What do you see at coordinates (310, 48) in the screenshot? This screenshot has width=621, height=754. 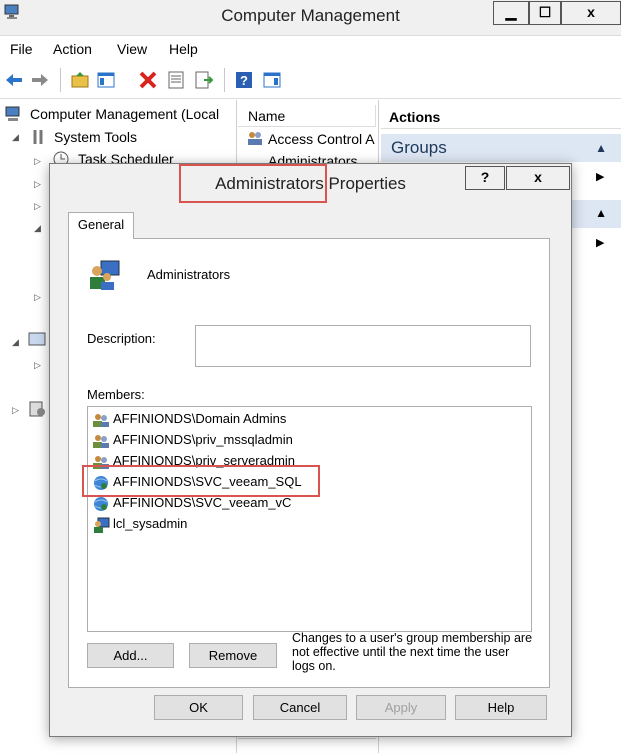 I see `menu-bar: File Action View Help` at bounding box center [310, 48].